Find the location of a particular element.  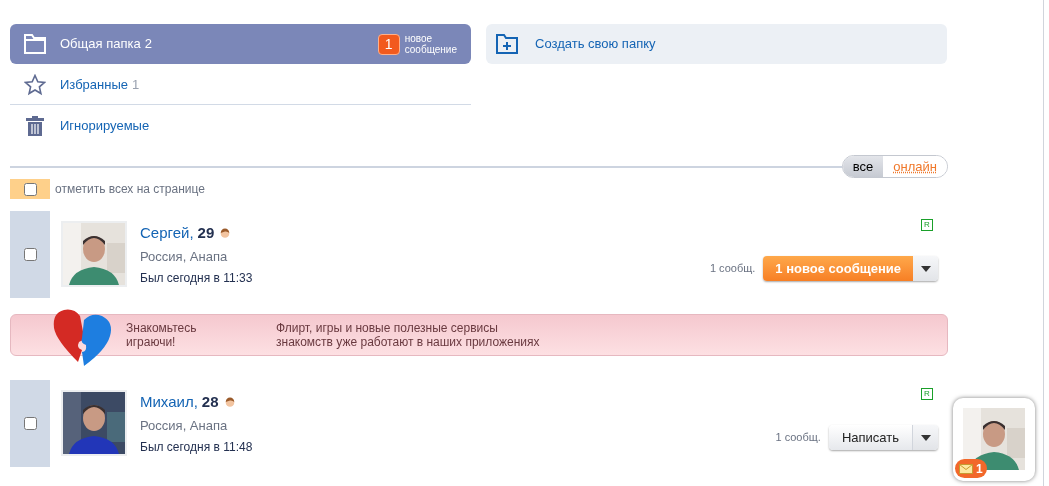

folder-count: 1 is located at coordinates (136, 84).